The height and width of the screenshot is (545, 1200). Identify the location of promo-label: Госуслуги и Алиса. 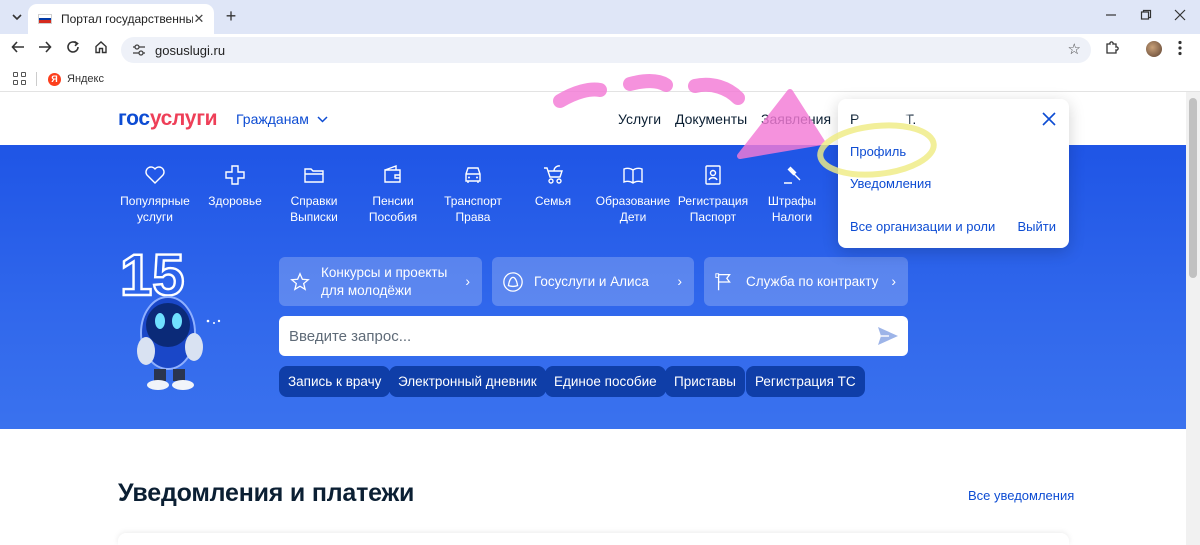
(591, 281).